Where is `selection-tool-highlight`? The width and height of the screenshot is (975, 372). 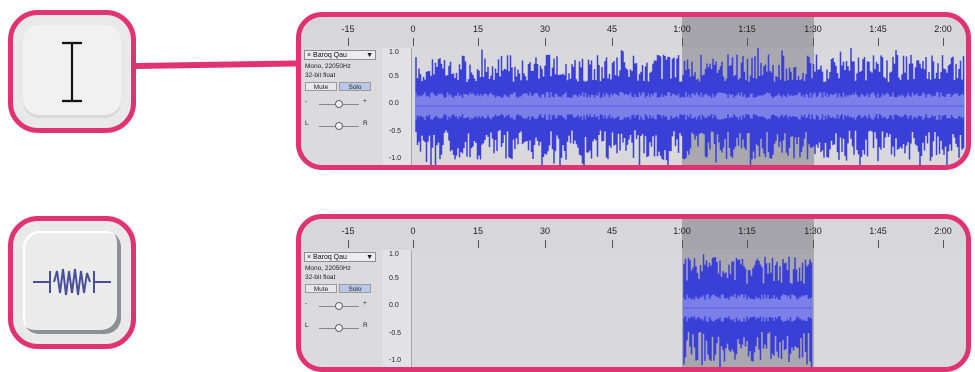 selection-tool-highlight is located at coordinates (72, 71).